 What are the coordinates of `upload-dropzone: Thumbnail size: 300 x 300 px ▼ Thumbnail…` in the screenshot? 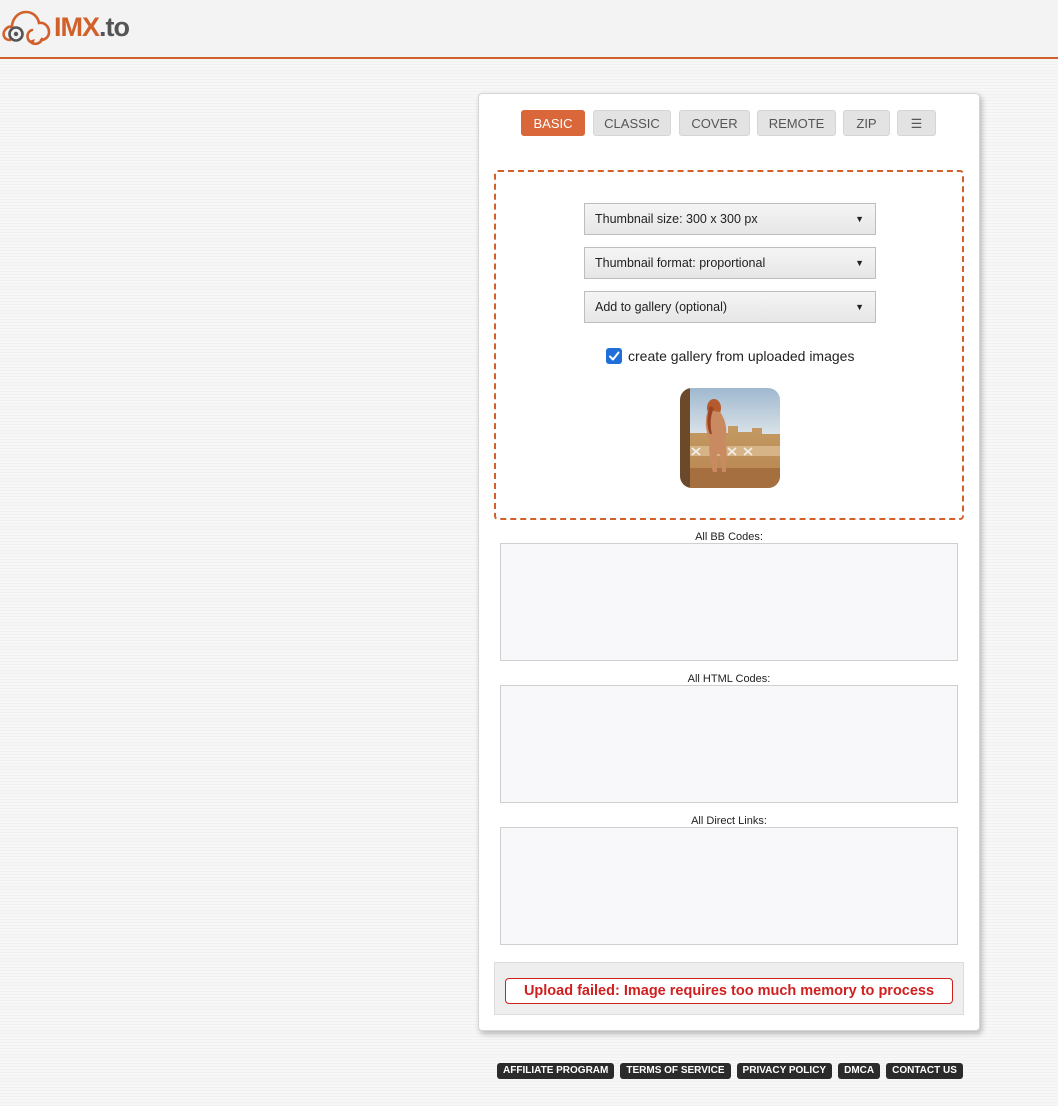 It's located at (729, 345).